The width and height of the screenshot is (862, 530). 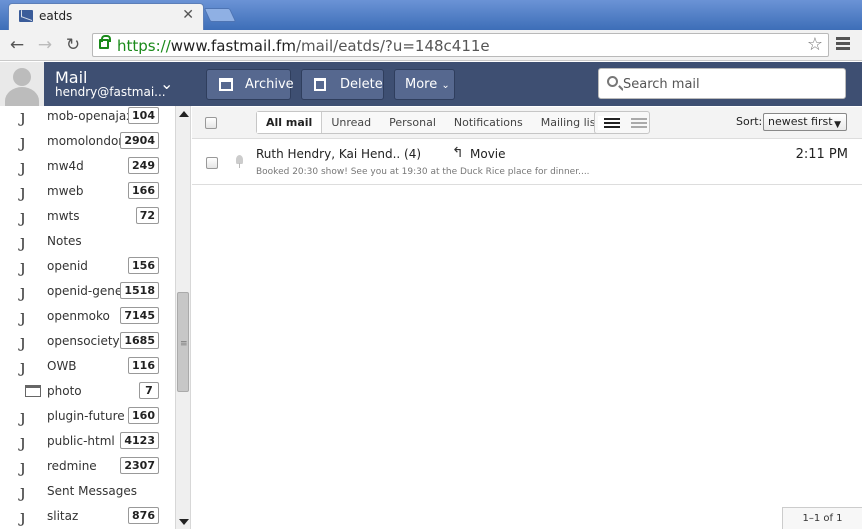 I want to click on sort-select: newest first ▼, so click(x=805, y=122).